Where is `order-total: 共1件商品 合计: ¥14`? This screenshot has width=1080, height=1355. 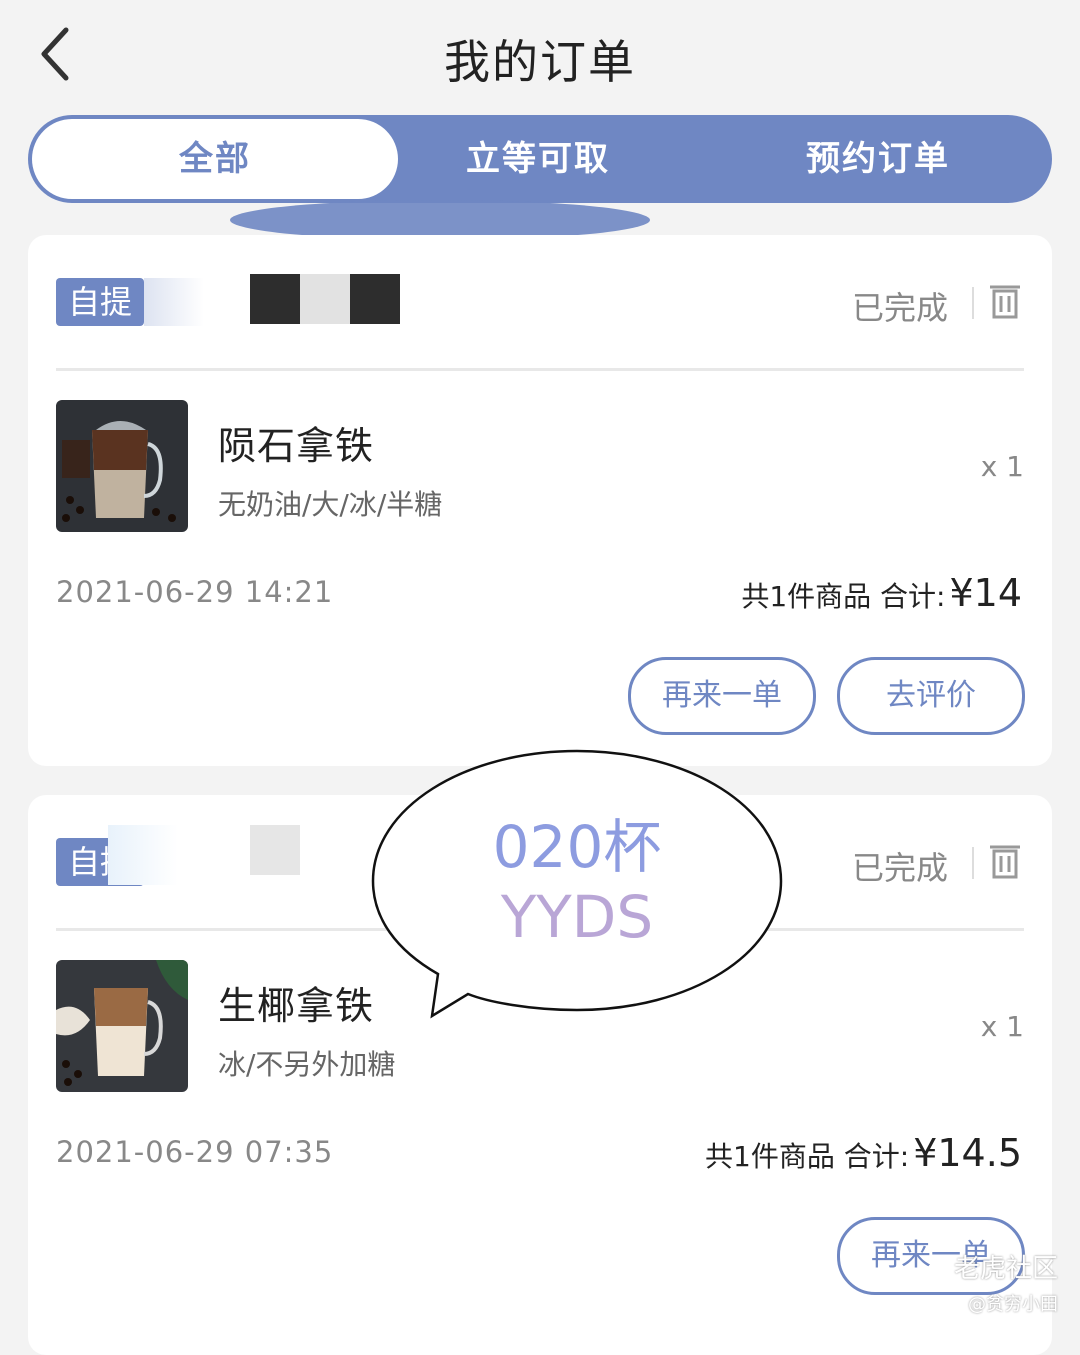
order-total: 共1件商品 合计: ¥14 is located at coordinates (881, 593).